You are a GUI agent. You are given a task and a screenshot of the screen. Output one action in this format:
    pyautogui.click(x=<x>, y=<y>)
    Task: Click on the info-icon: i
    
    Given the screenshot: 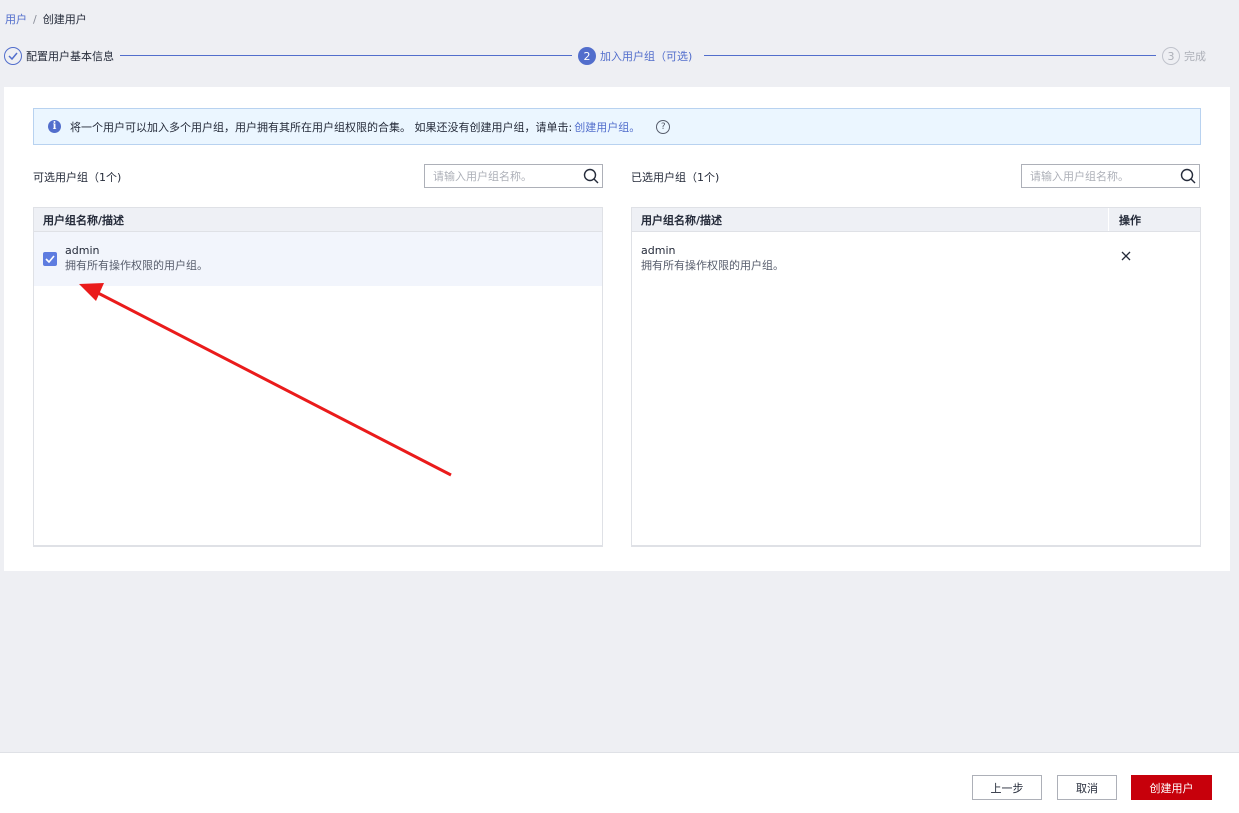 What is the action you would take?
    pyautogui.click(x=54, y=126)
    